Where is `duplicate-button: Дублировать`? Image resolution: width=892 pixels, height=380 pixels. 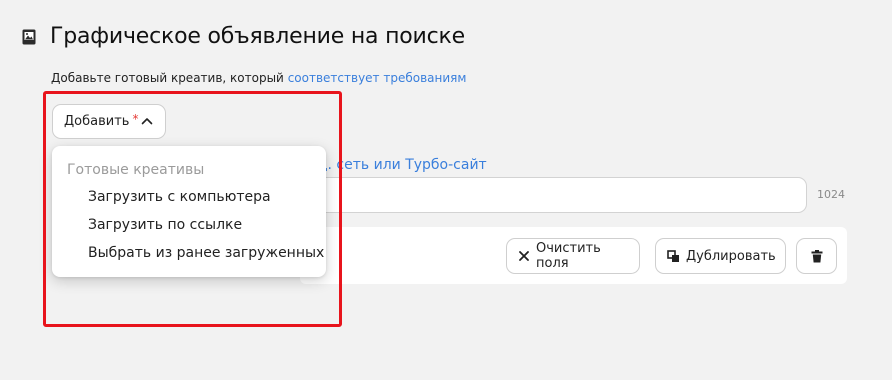 duplicate-button: Дублировать is located at coordinates (720, 256).